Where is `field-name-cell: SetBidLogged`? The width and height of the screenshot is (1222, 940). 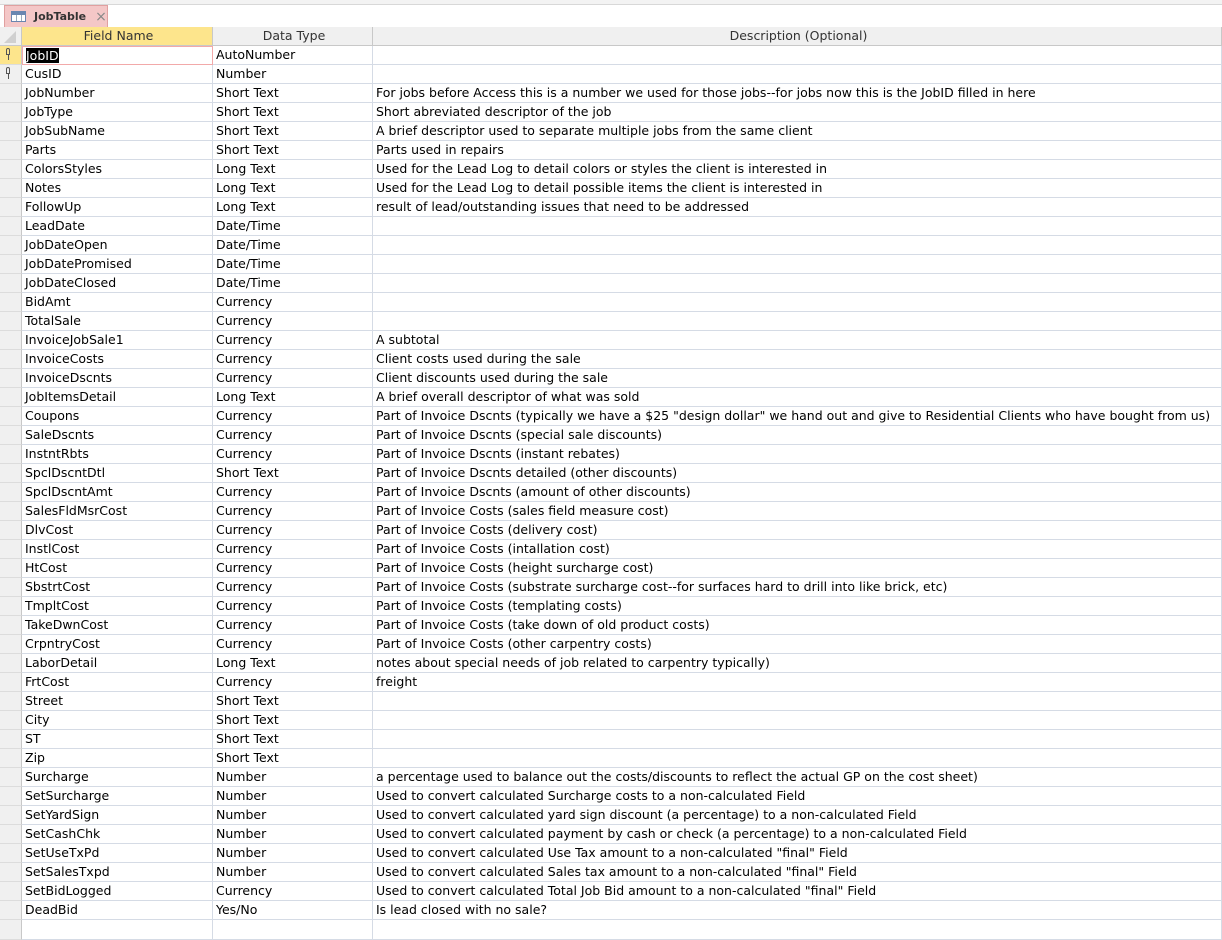
field-name-cell: SetBidLogged is located at coordinates (117, 891).